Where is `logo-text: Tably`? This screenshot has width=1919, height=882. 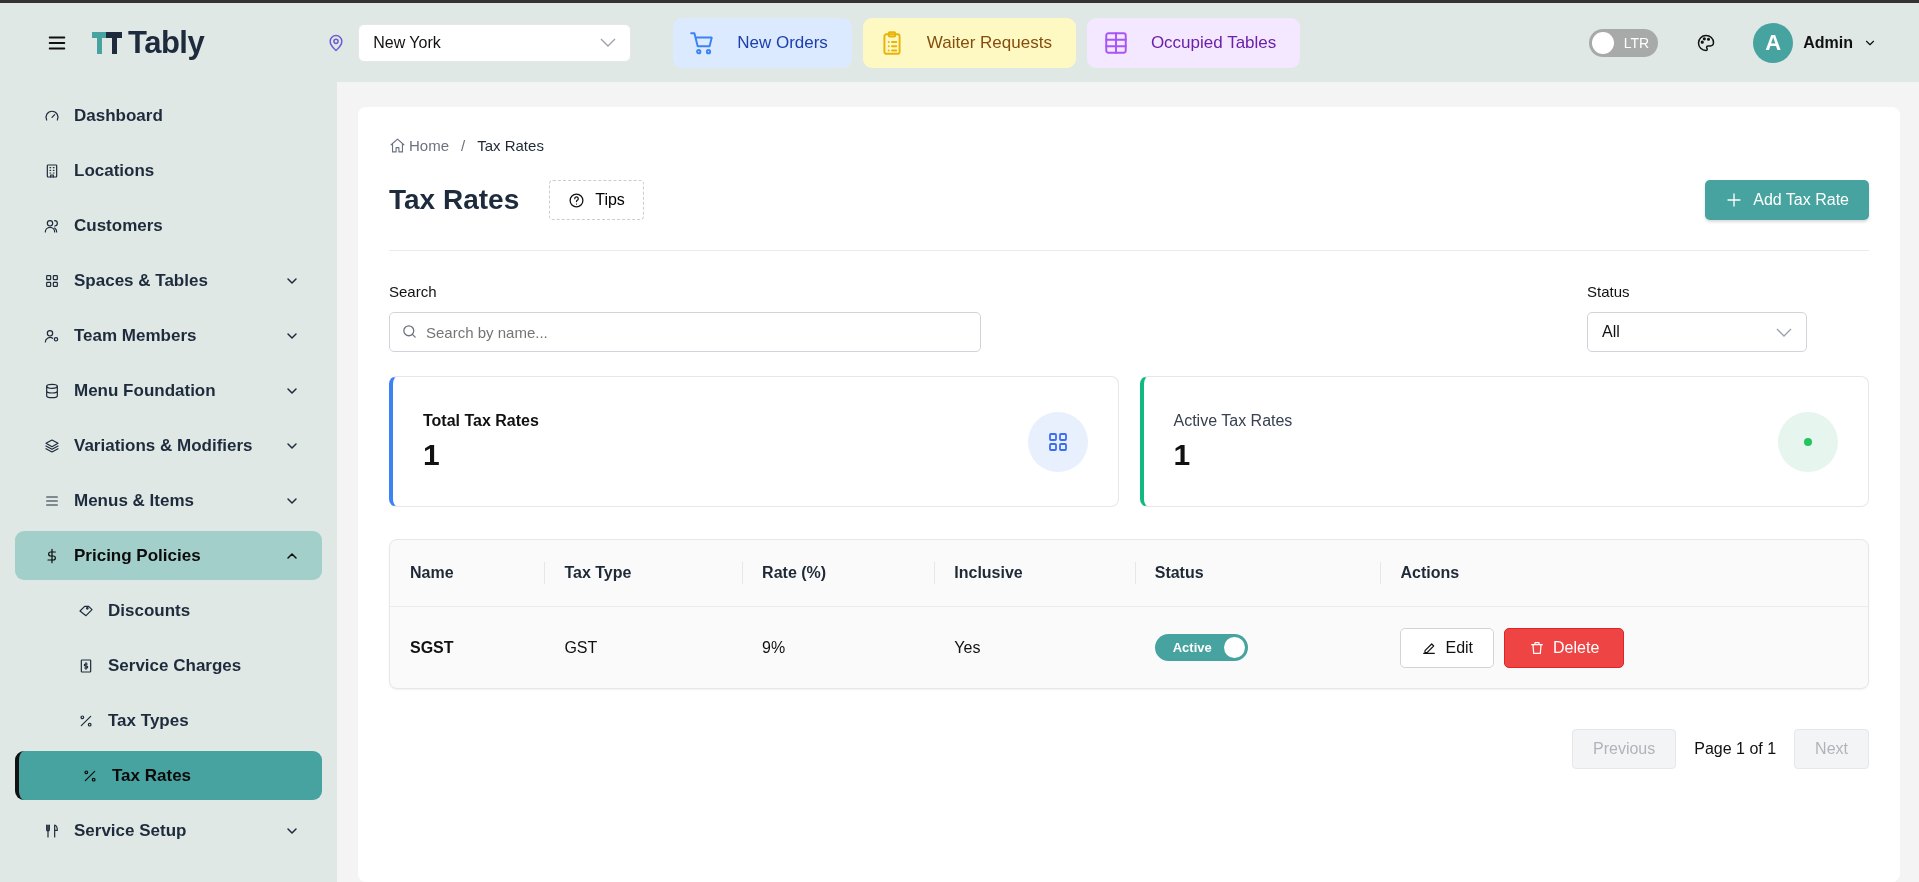
logo-text: Tably is located at coordinates (166, 42).